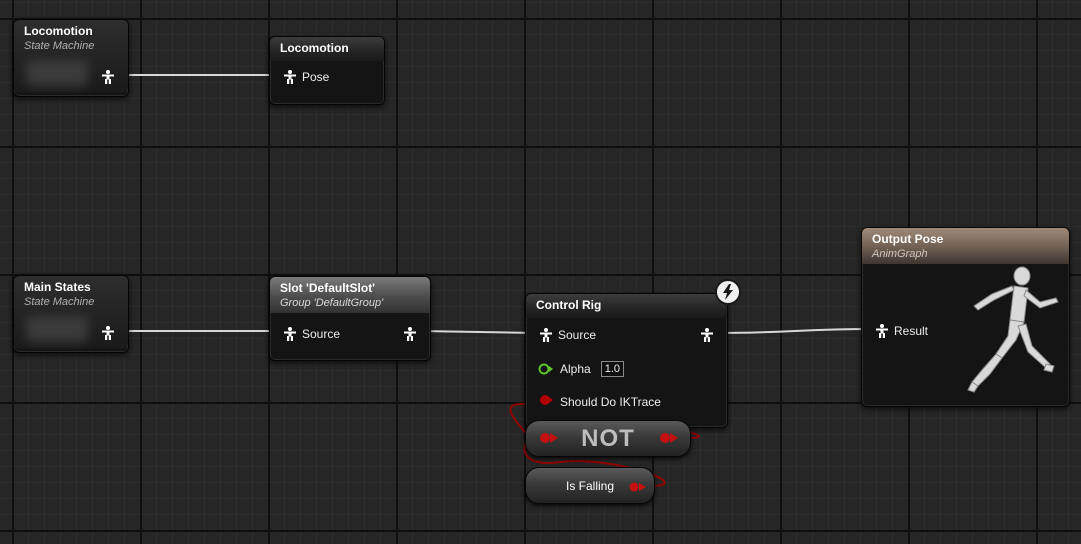  I want to click on locomotion-pose-node: Locomotion Pose, so click(327, 70).